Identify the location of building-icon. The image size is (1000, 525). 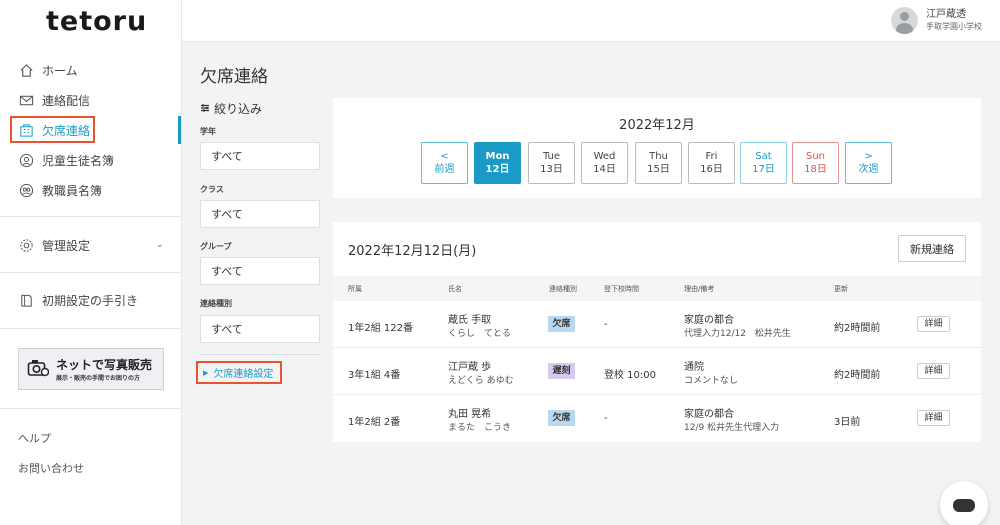
(26, 130).